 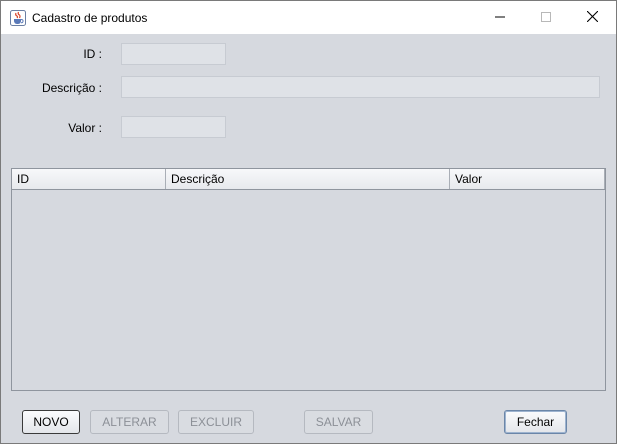 I want to click on close-icon, so click(x=592, y=17).